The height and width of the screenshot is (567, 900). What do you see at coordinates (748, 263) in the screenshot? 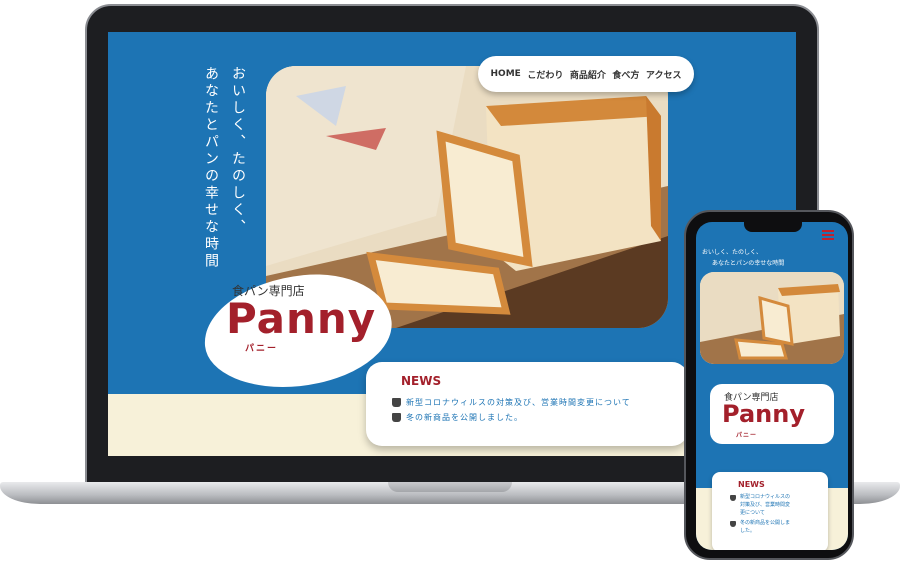
I see `phone-tagline-line-2: あなたとパンの幸せな時間` at bounding box center [748, 263].